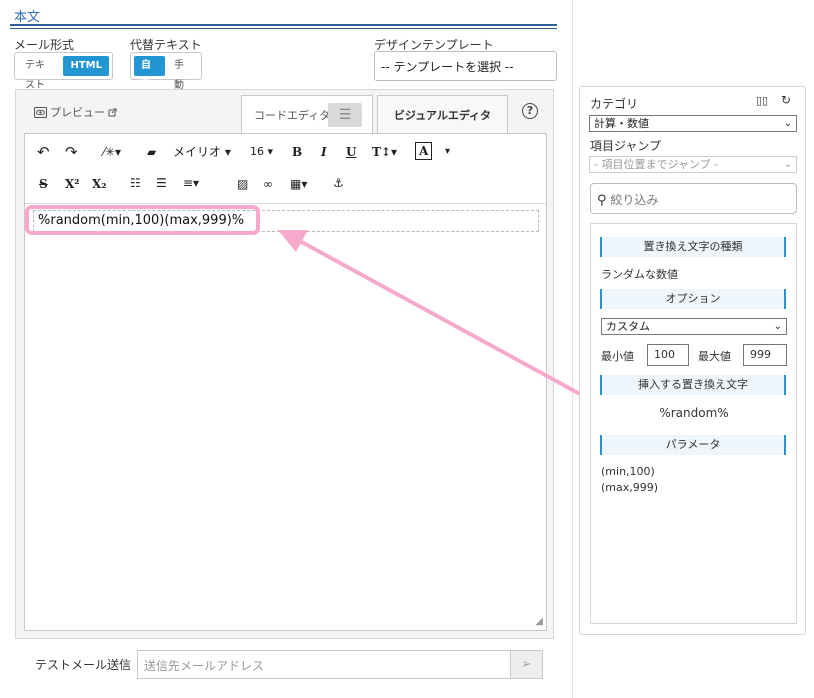  I want to click on insert-value: %random%, so click(694, 413).